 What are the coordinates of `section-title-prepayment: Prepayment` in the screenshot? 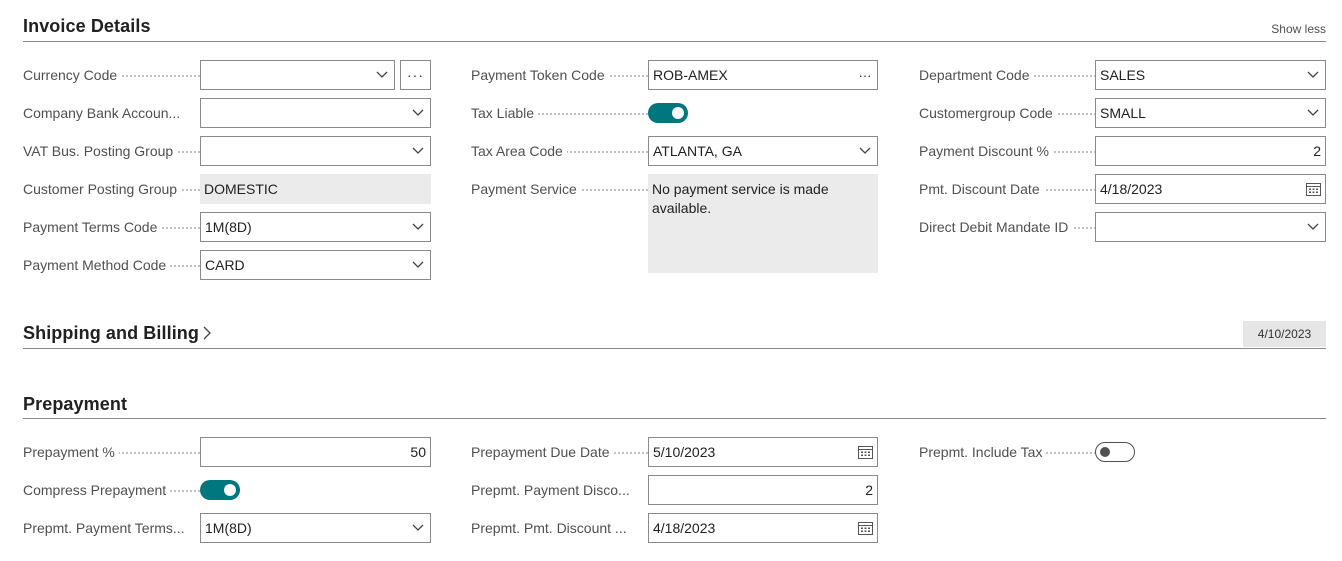 It's located at (75, 404).